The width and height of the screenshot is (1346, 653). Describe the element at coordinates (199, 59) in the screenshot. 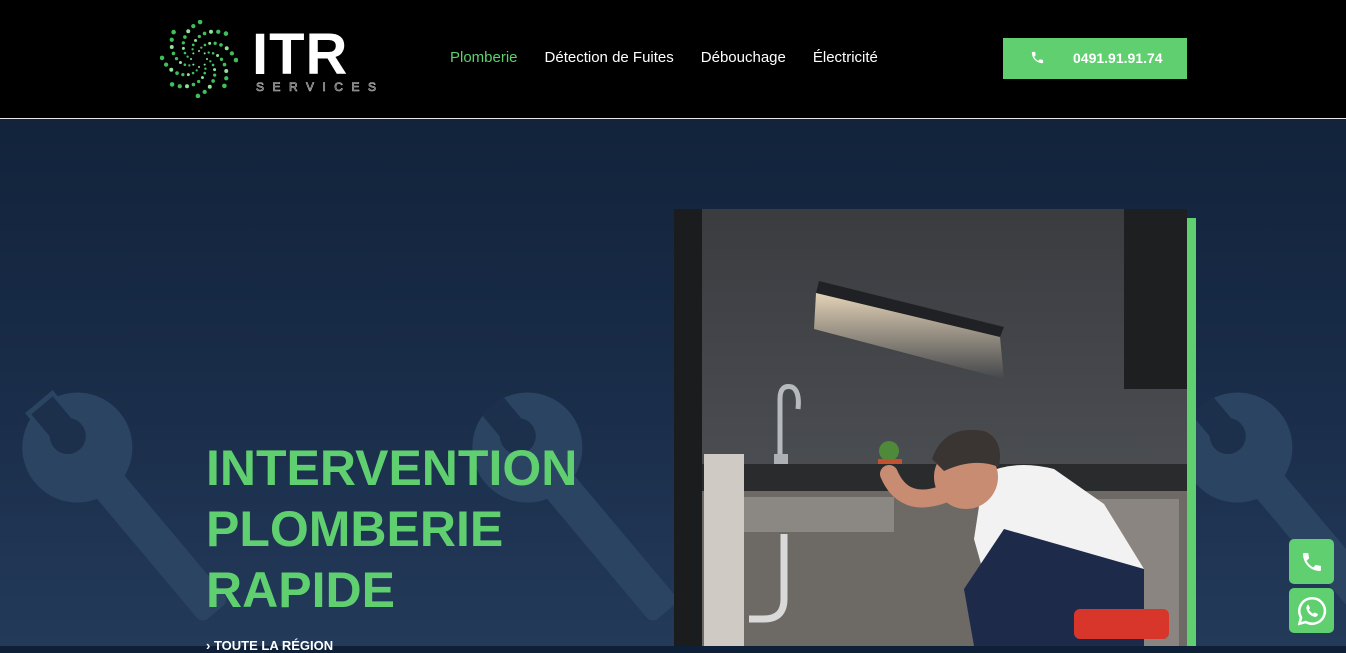

I see `spiral-logo-icon` at that location.